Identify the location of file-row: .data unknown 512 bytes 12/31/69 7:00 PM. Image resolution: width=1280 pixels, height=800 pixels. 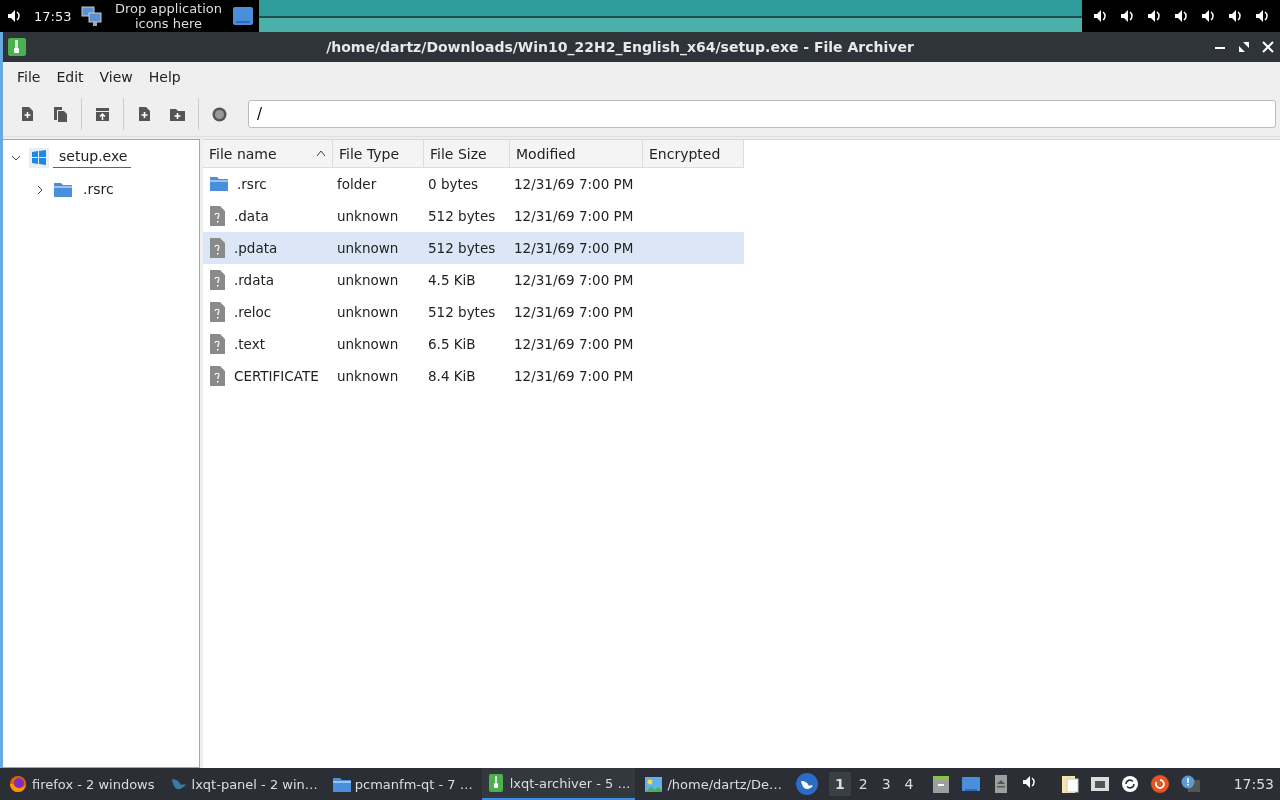
(473, 216).